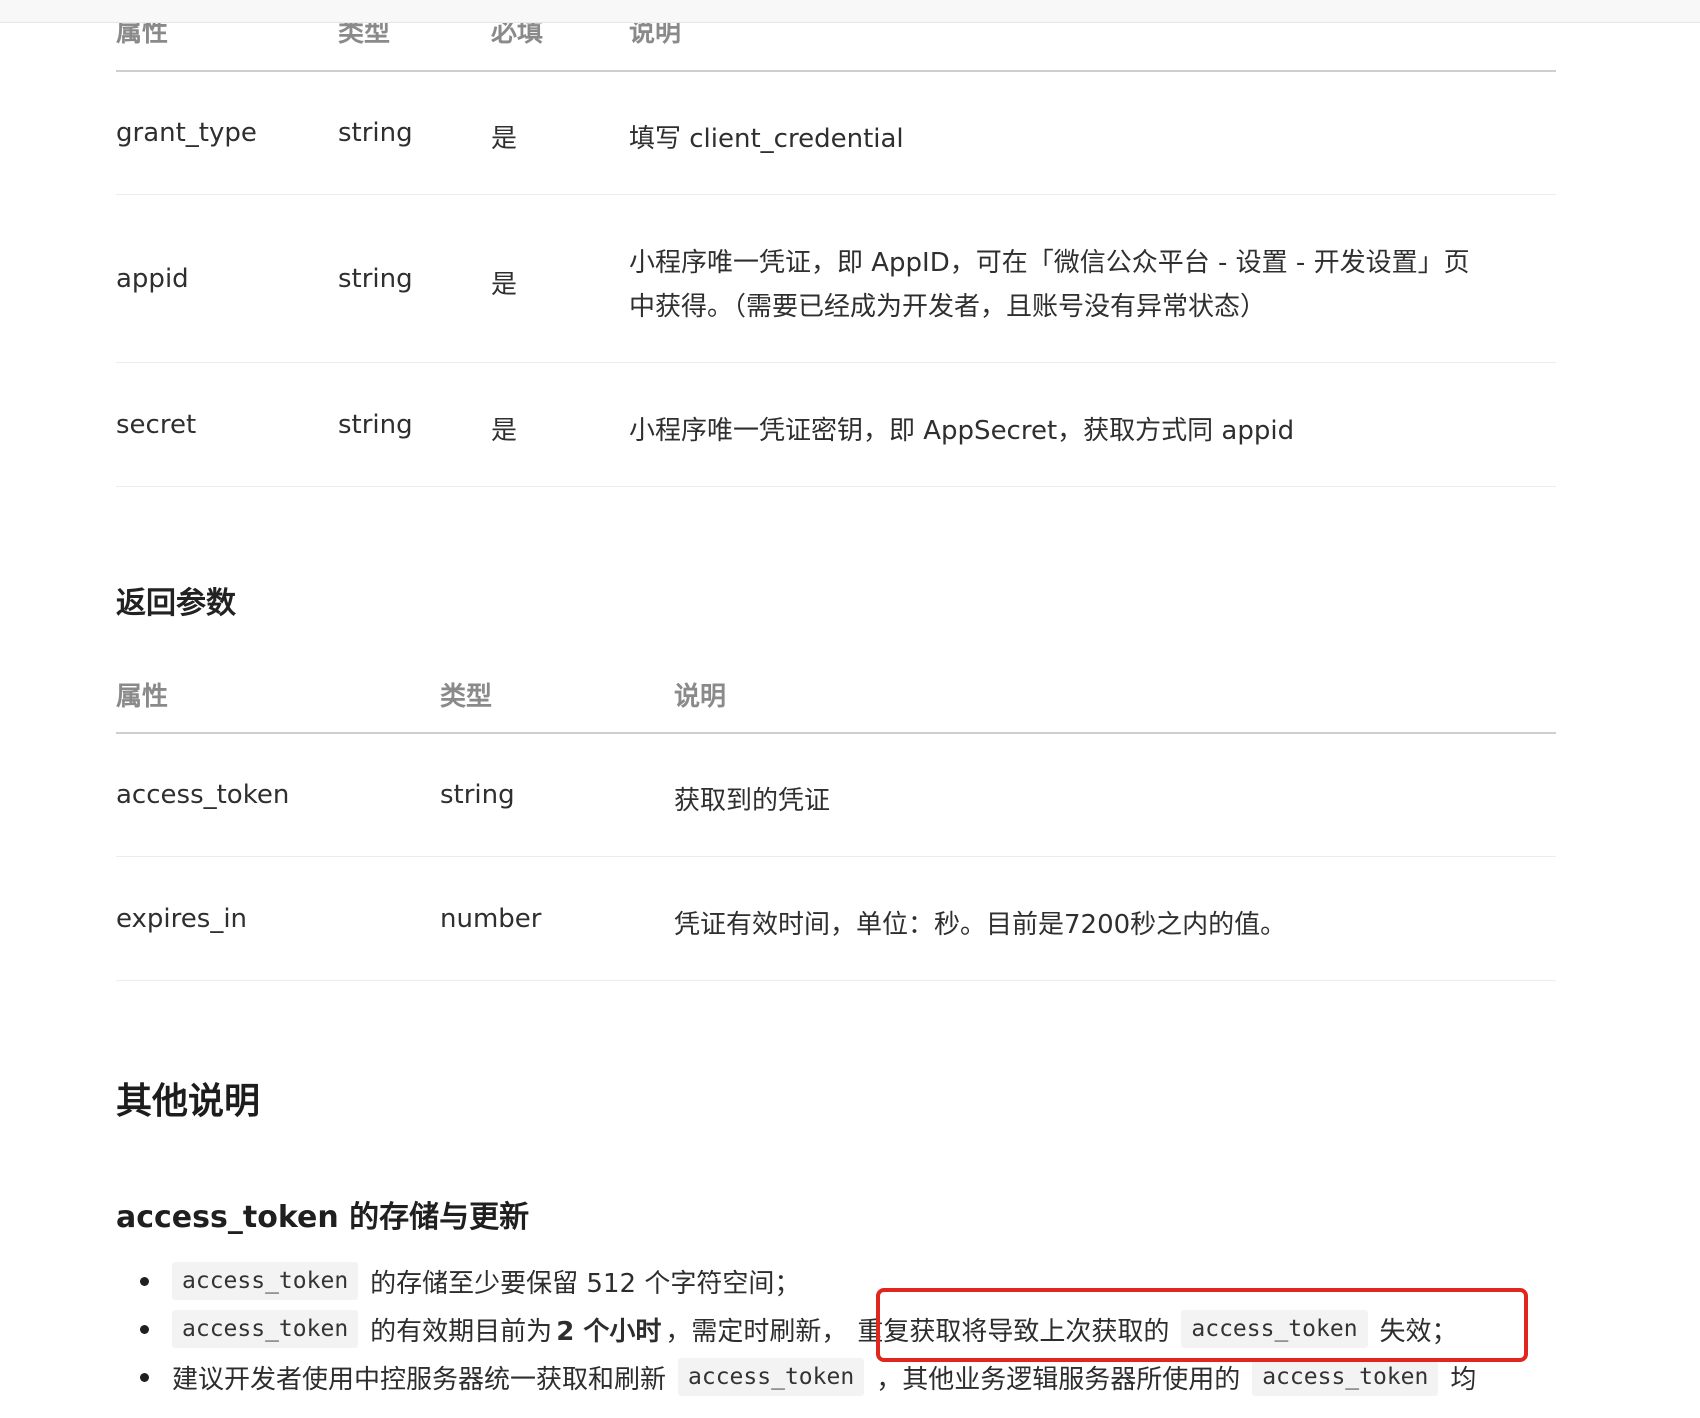 Image resolution: width=1700 pixels, height=1418 pixels. Describe the element at coordinates (152, 279) in the screenshot. I see `param-name: appid` at that location.